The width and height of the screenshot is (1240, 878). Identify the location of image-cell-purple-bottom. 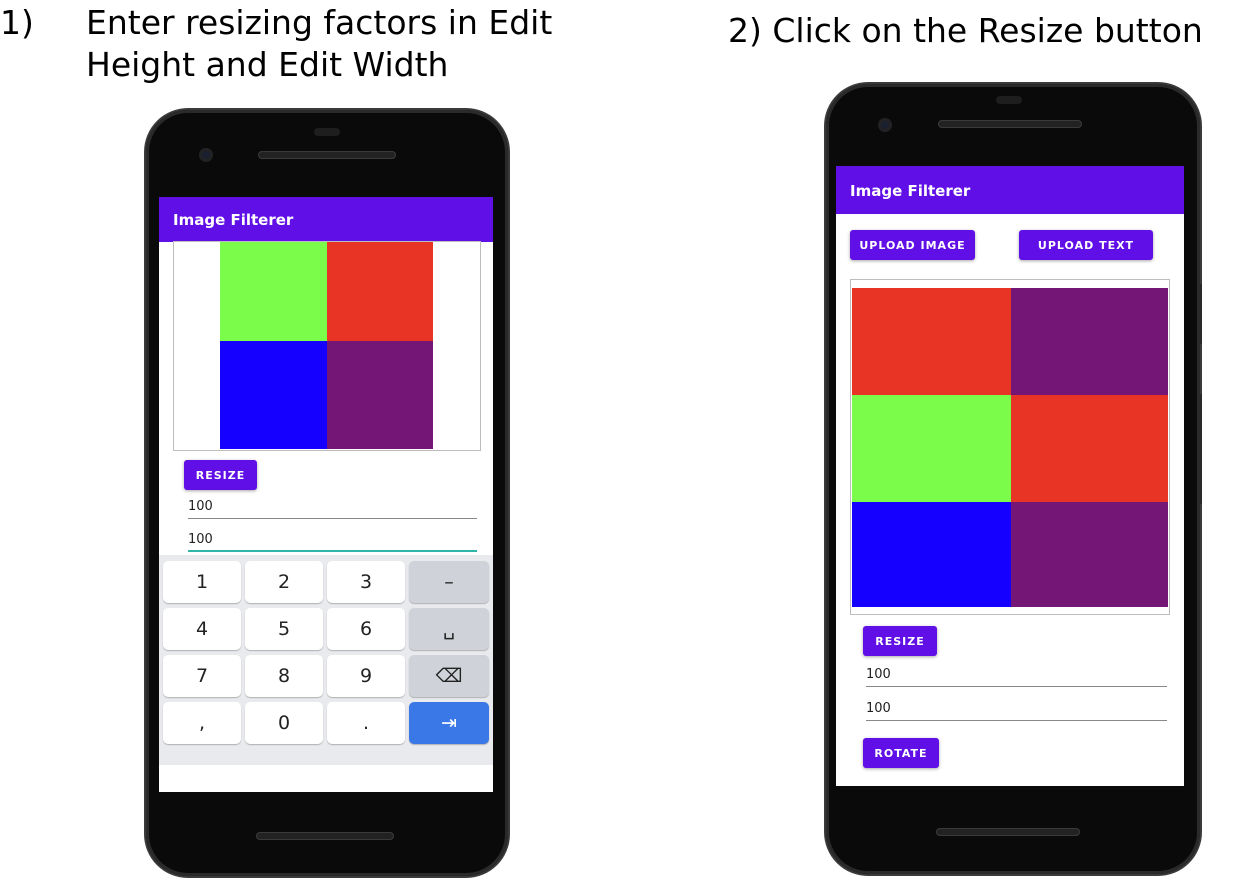
(1089, 554).